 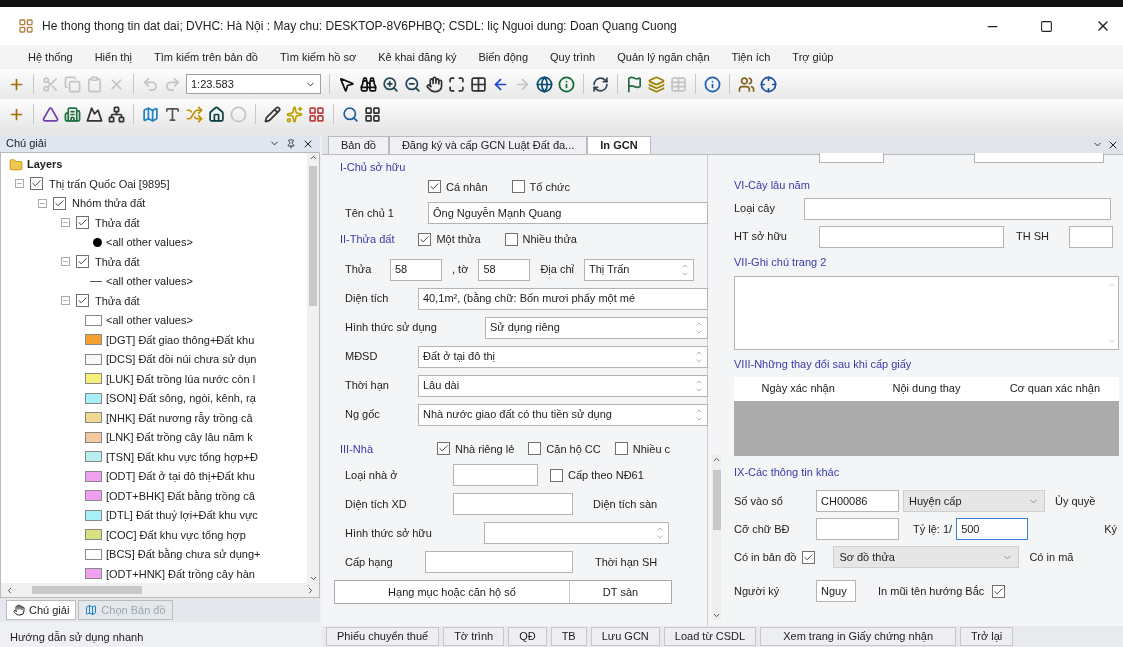 I want to click on users-icon, so click(x=746, y=84).